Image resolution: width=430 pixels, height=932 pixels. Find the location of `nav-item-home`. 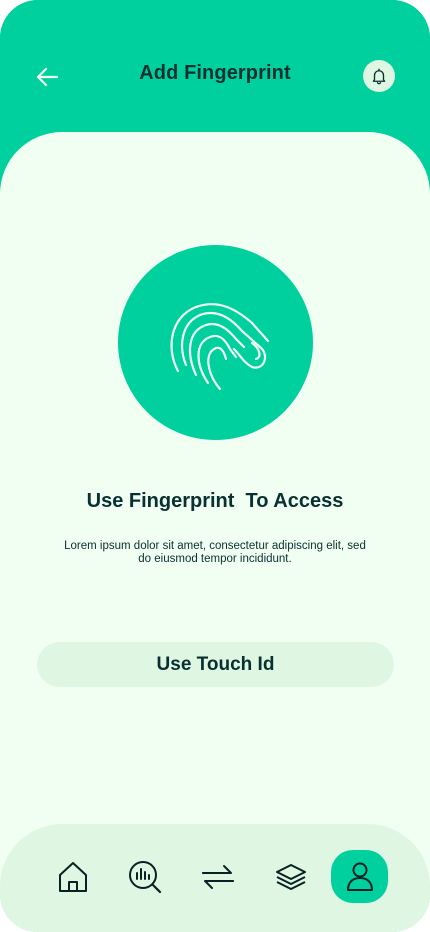

nav-item-home is located at coordinates (72, 876).